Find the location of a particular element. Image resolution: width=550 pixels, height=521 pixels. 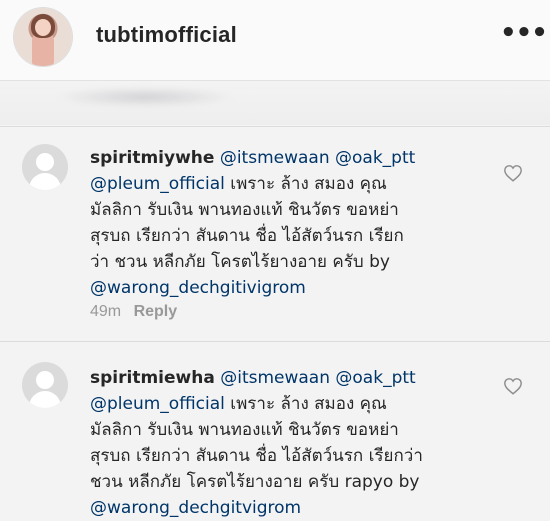

comment-body-line: ชวน หลีกภัย โครตไร้ยางอาย ครับ rapyo by is located at coordinates (255, 482).